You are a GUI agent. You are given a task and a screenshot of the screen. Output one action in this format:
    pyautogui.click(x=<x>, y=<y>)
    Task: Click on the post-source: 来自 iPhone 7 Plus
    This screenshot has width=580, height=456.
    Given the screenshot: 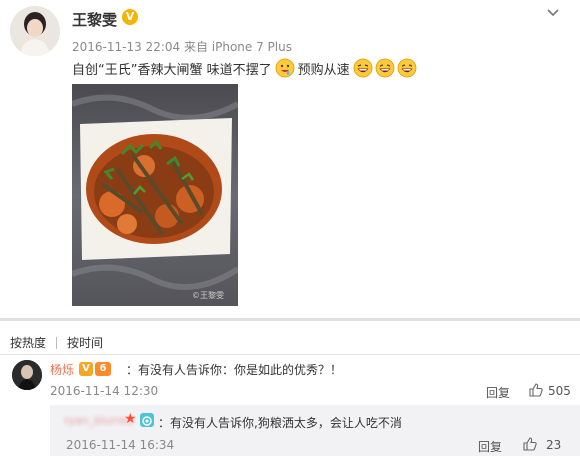 What is the action you would take?
    pyautogui.click(x=237, y=47)
    